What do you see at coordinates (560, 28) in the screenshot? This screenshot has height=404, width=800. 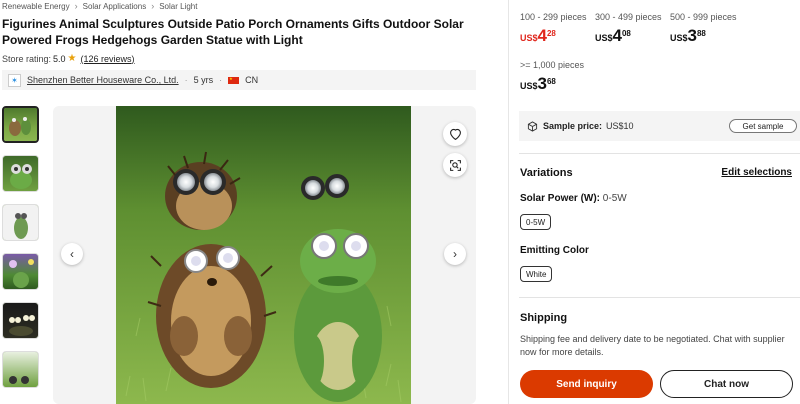 I see `price-tier: 100 - 299 pieces US$ 4 28` at bounding box center [560, 28].